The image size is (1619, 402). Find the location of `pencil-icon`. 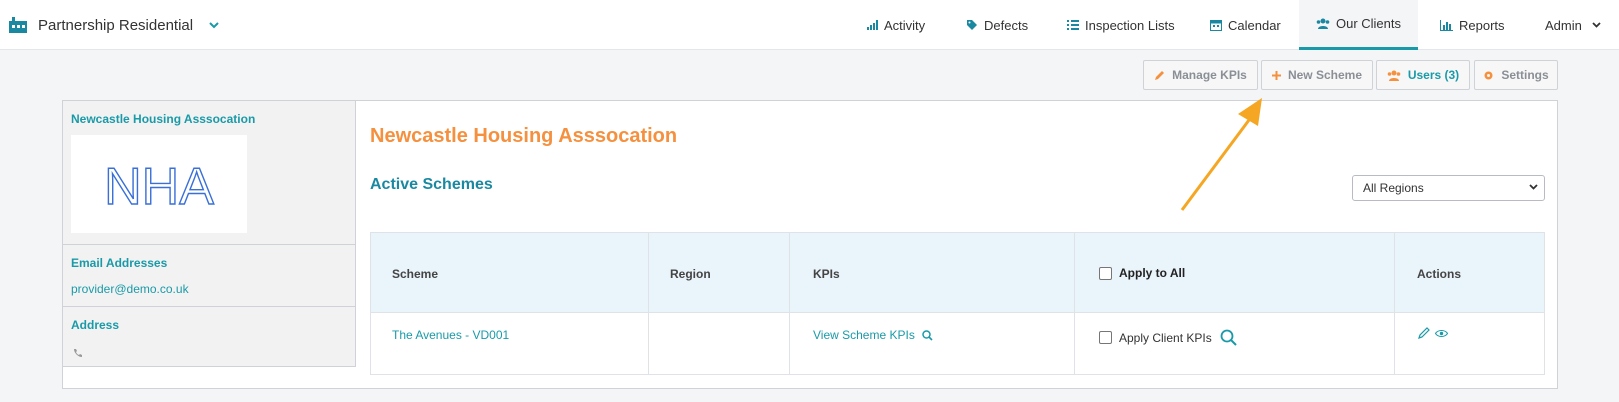

pencil-icon is located at coordinates (1159, 75).